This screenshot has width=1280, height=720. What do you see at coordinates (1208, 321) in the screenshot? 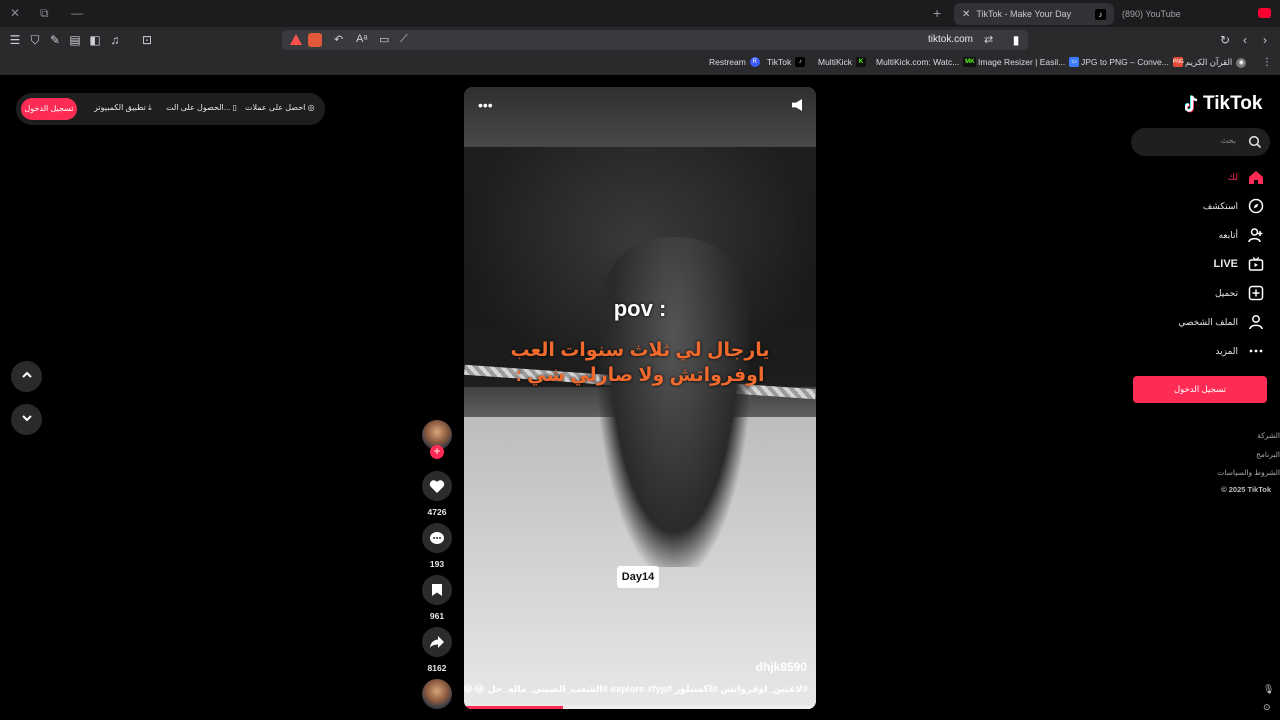
I see `sidebar-item-label: الملف الشخصي` at bounding box center [1208, 321].